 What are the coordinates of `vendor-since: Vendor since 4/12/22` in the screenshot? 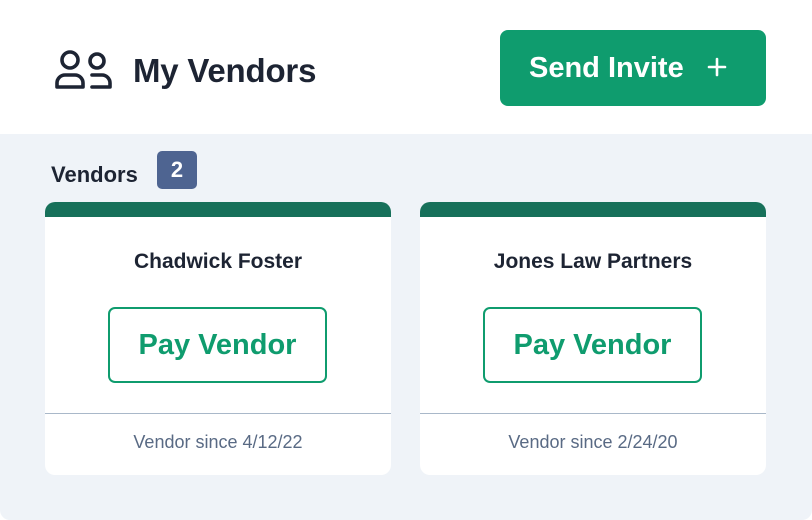 It's located at (218, 442).